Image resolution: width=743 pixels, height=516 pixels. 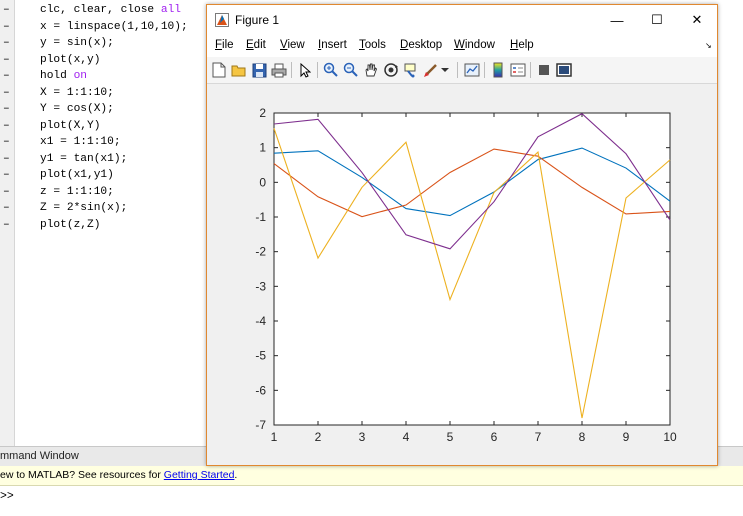 I want to click on pan-hand-icon, so click(x=371, y=70).